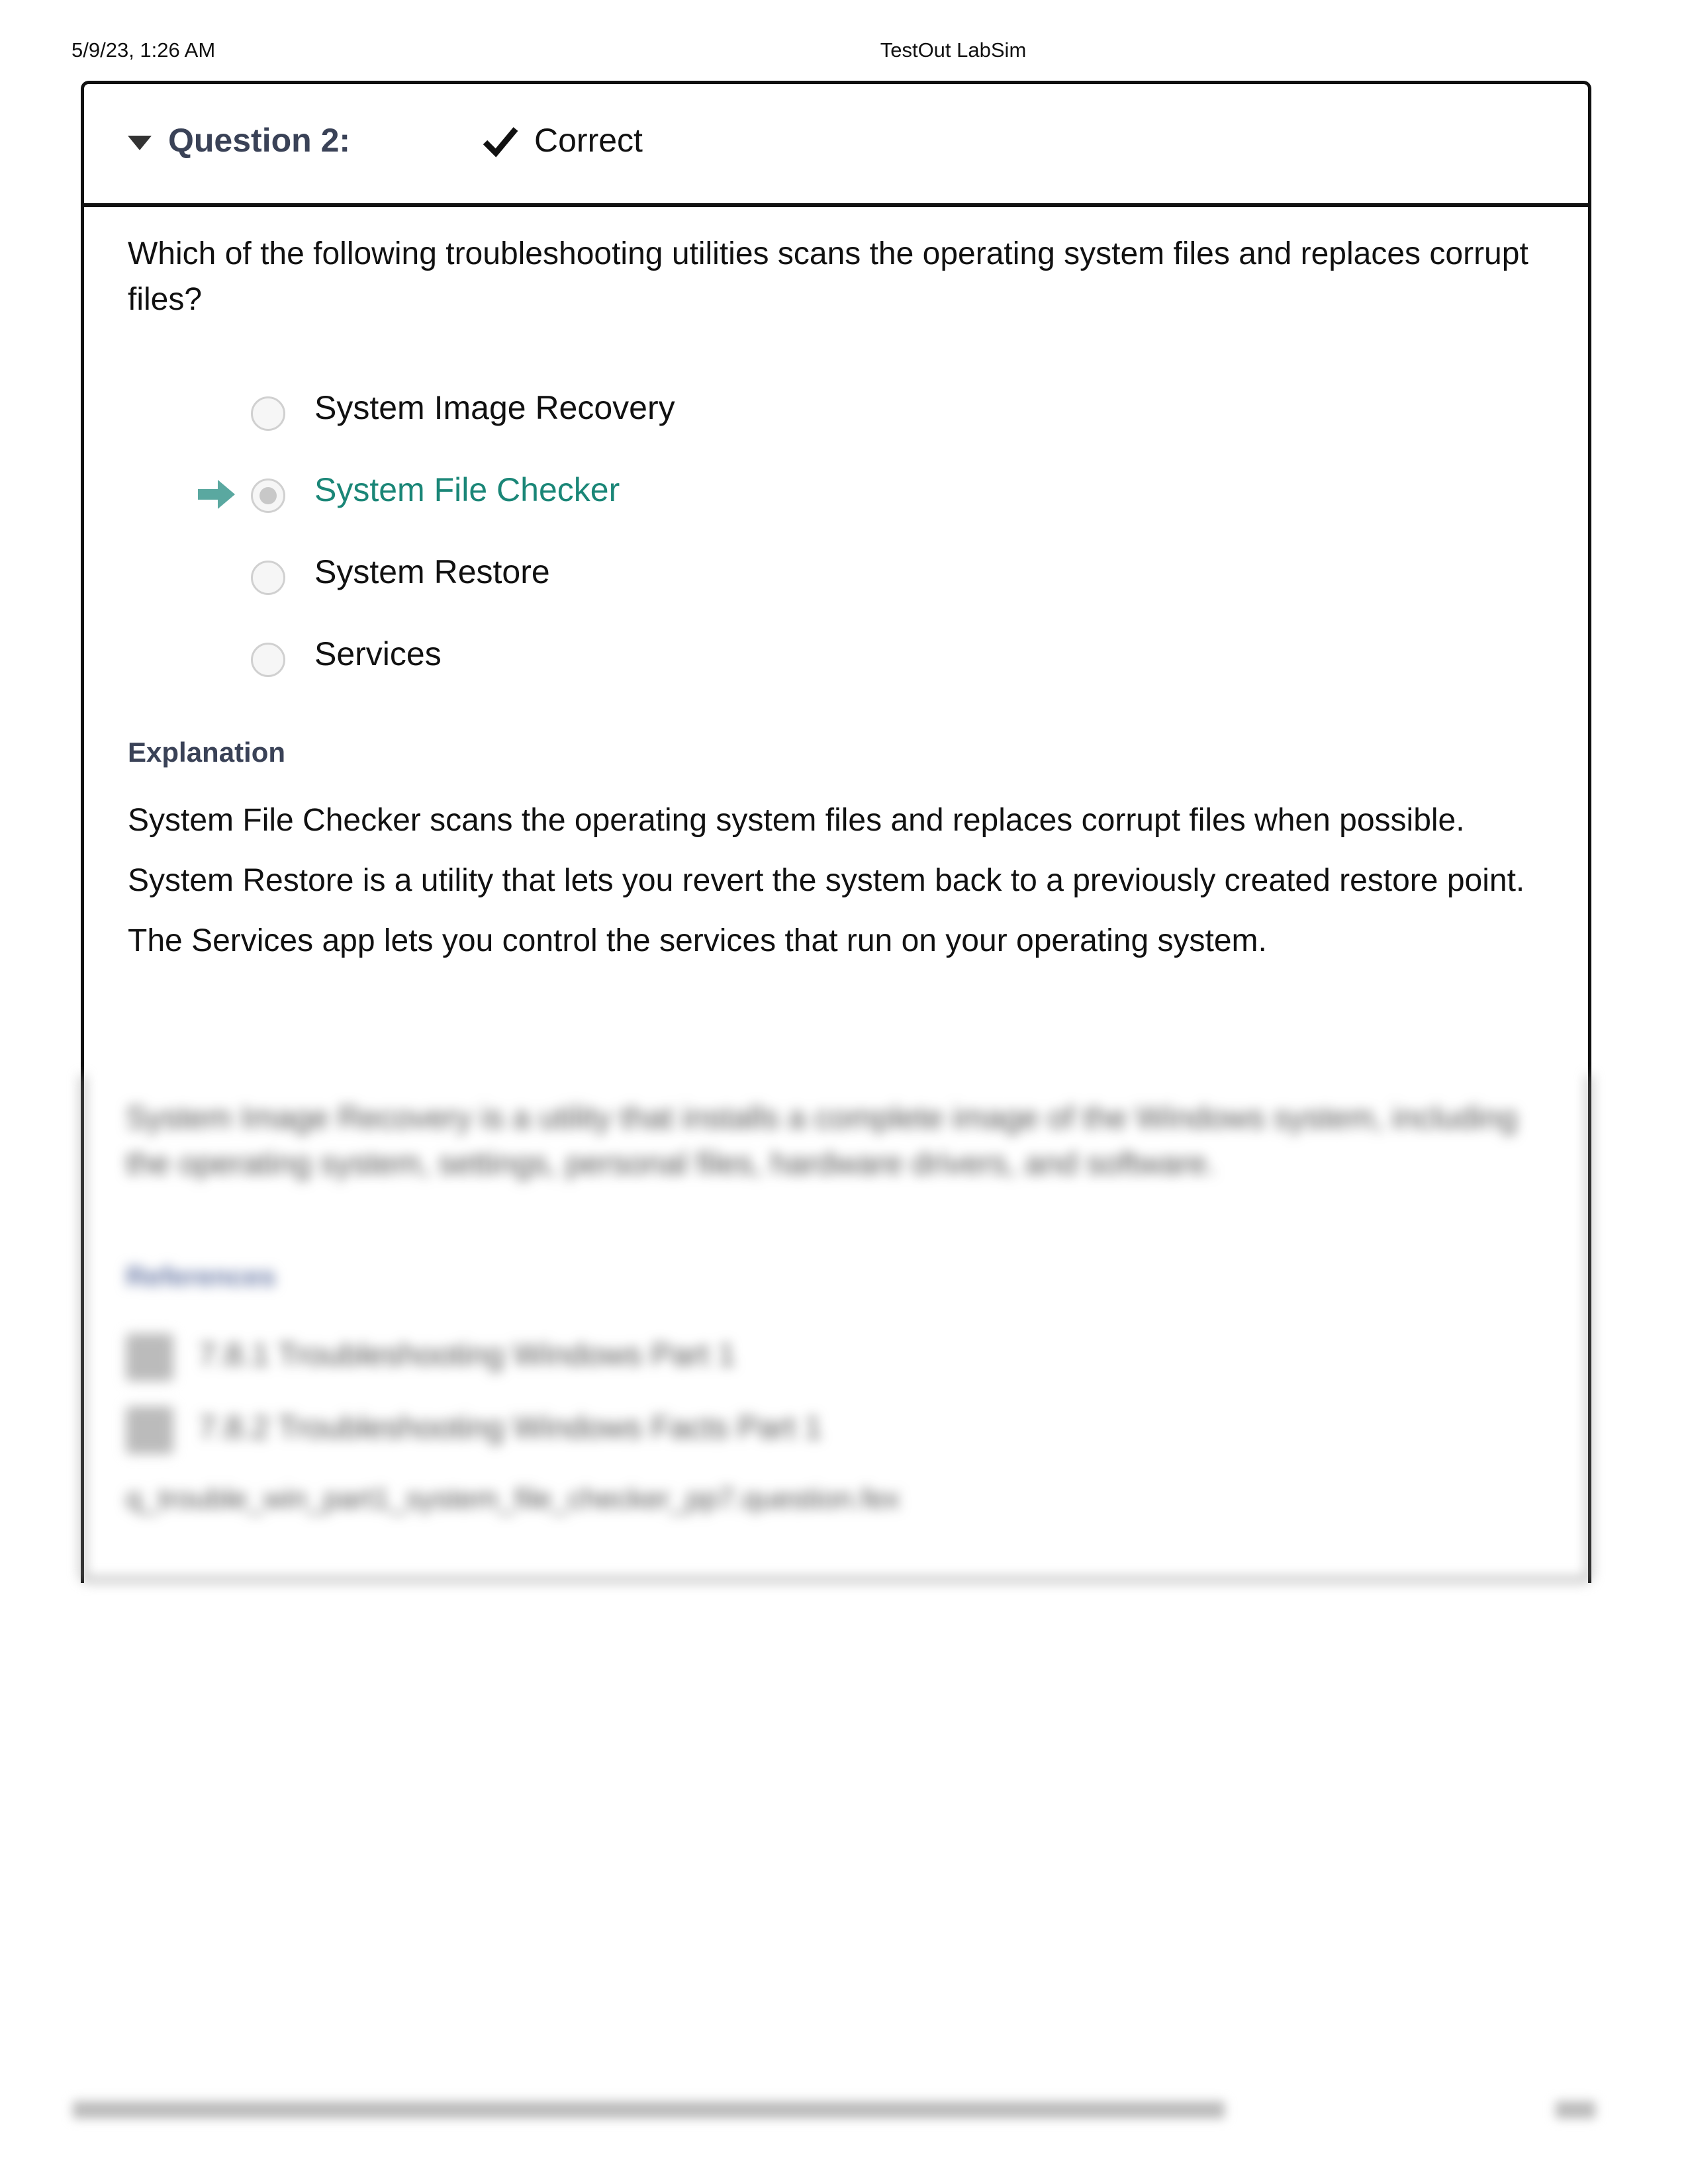  Describe the element at coordinates (467, 1355) in the screenshot. I see `reference-link: 7.8.1 Troubleshooting Windows Part 1` at that location.